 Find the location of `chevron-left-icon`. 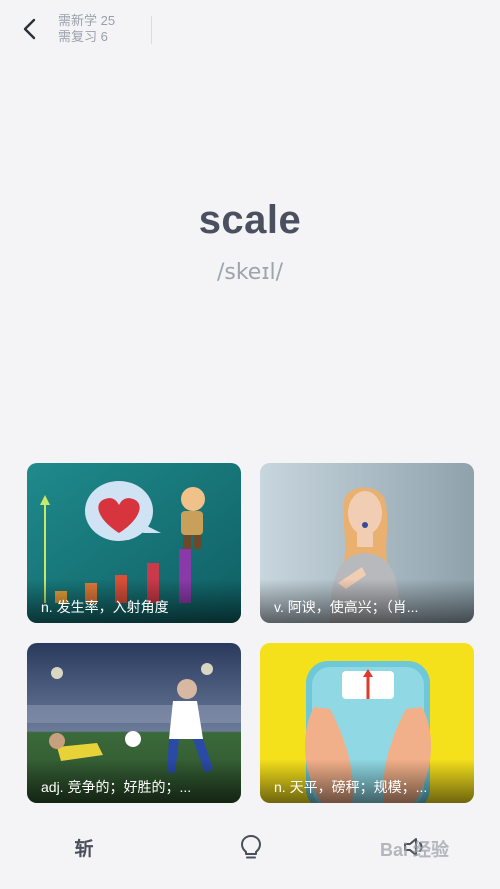

chevron-left-icon is located at coordinates (29, 29).